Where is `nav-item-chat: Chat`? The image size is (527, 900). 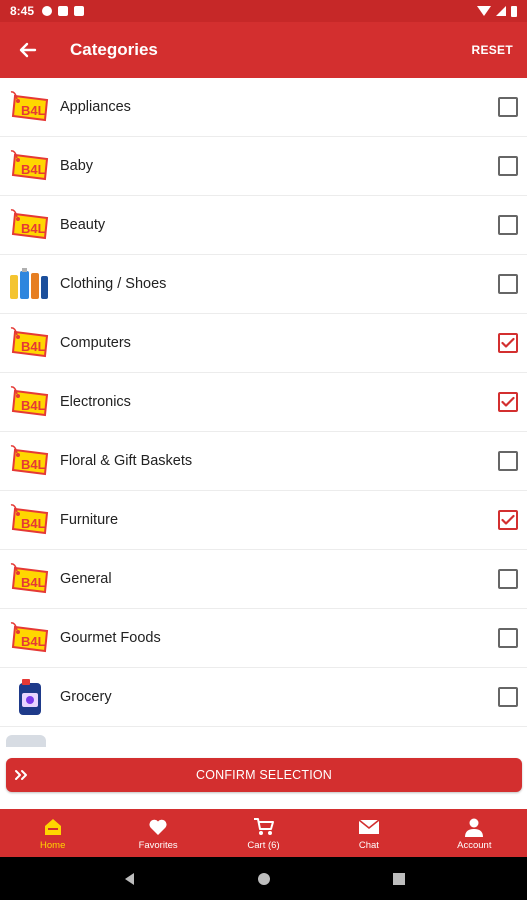 nav-item-chat: Chat is located at coordinates (368, 833).